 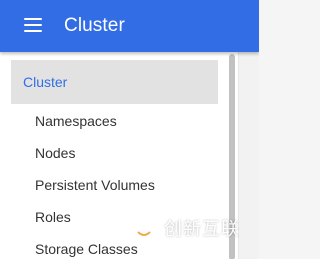 I want to click on hamburger-menu-button, so click(x=33, y=25).